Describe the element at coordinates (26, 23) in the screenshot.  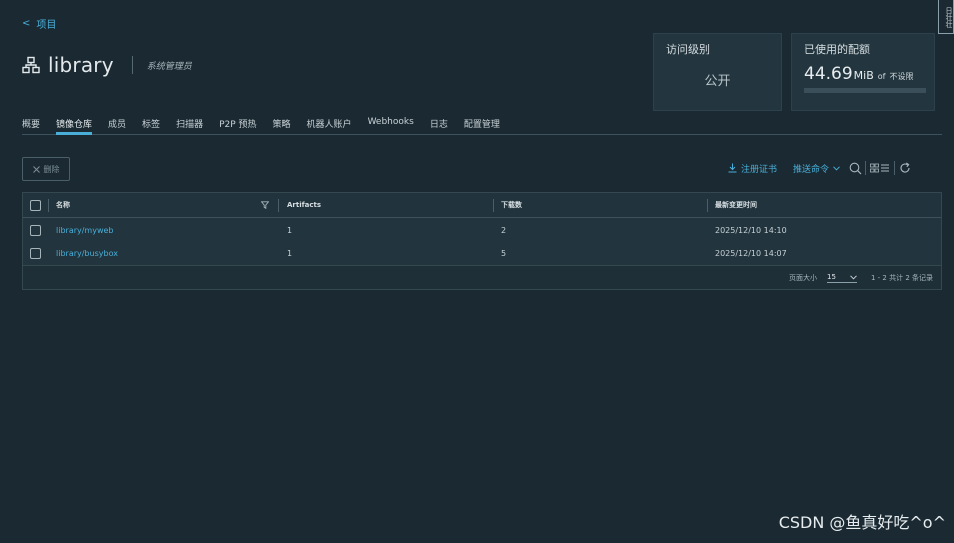
I see `back-arrow: <` at that location.